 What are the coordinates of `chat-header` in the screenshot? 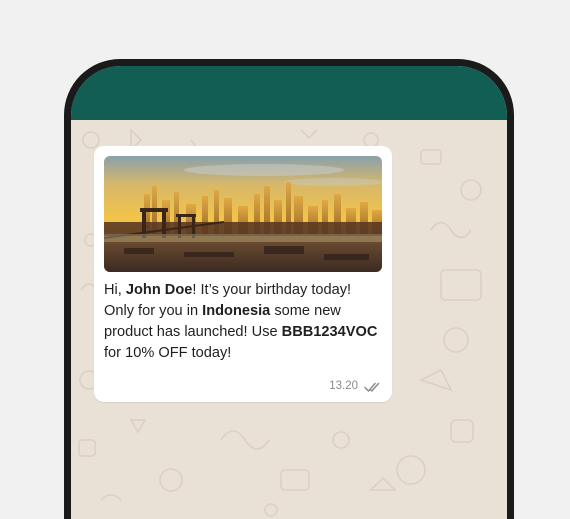 It's located at (289, 93).